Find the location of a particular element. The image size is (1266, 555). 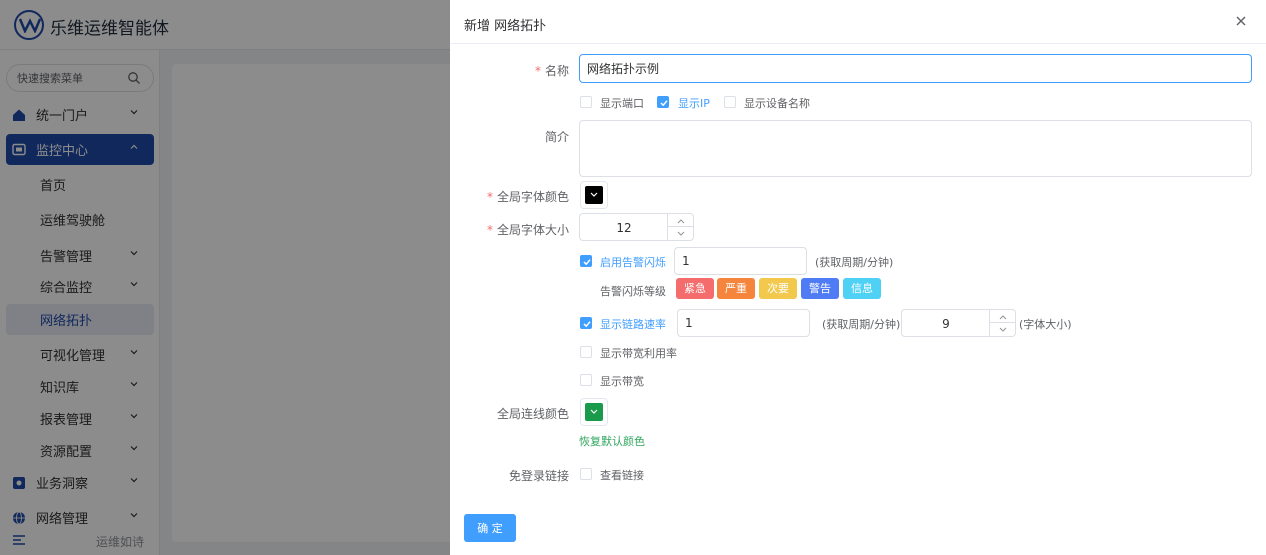

font-color-swatch is located at coordinates (594, 195).